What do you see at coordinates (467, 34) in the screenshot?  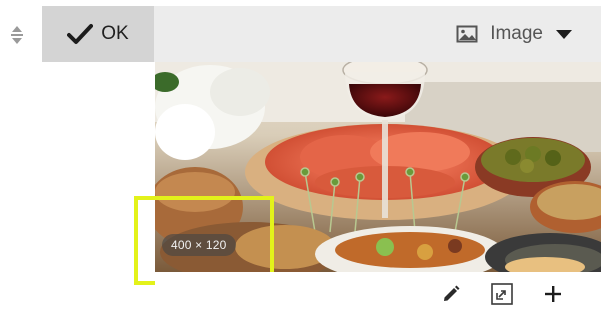 I see `image-icon` at bounding box center [467, 34].